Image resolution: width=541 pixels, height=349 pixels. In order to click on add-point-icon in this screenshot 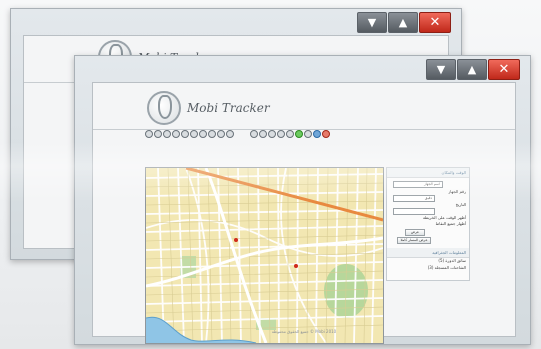, I will do `click(299, 134)`.